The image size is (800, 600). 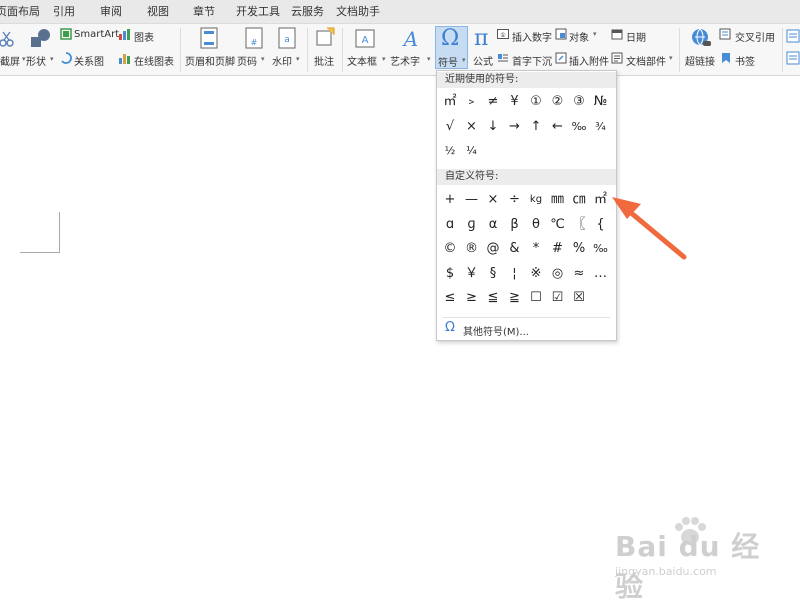 What do you see at coordinates (515, 298) in the screenshot?
I see `symbol-cell: ≧` at bounding box center [515, 298].